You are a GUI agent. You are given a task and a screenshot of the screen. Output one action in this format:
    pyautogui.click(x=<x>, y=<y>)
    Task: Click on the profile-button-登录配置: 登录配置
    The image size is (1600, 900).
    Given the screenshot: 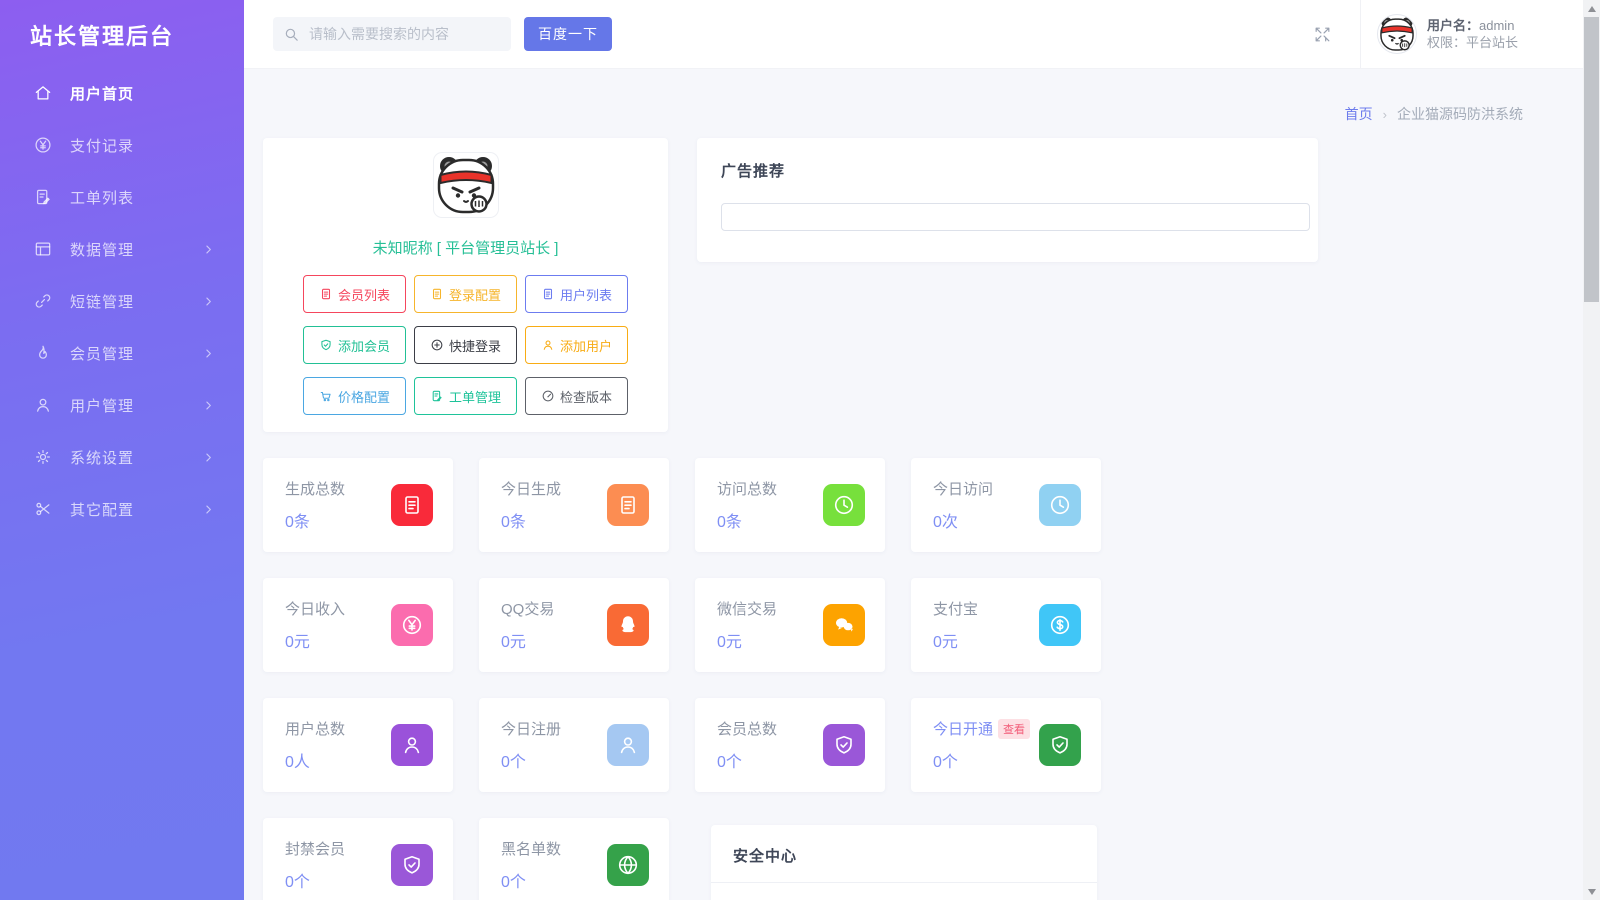 What is the action you would take?
    pyautogui.click(x=465, y=294)
    